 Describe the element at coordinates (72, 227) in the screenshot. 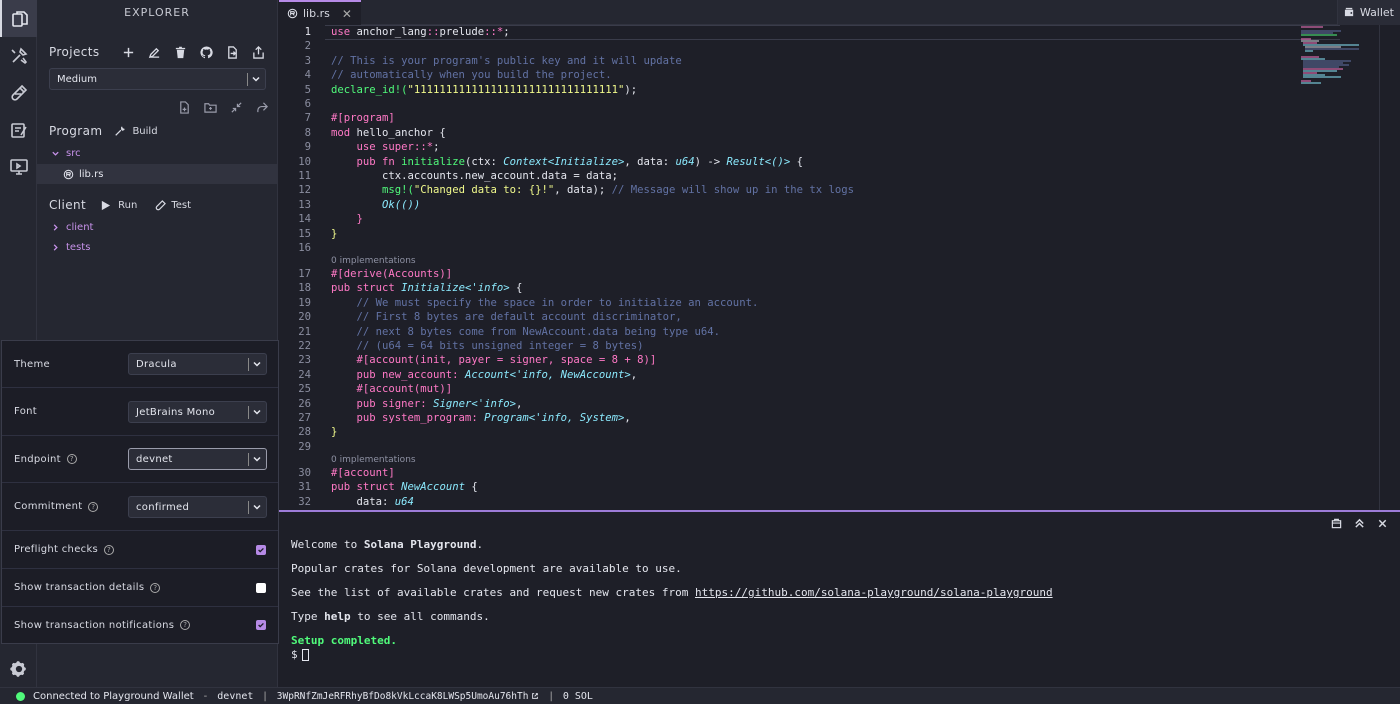

I see `tree-folder-client: client` at that location.